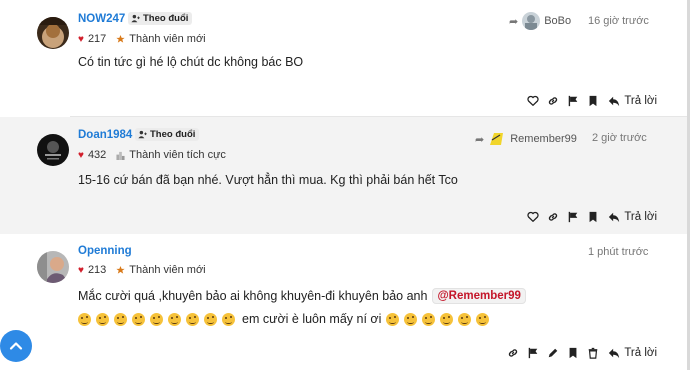 This screenshot has width=690, height=370. Describe the element at coordinates (105, 135) in the screenshot. I see `username: Doan1984` at that location.